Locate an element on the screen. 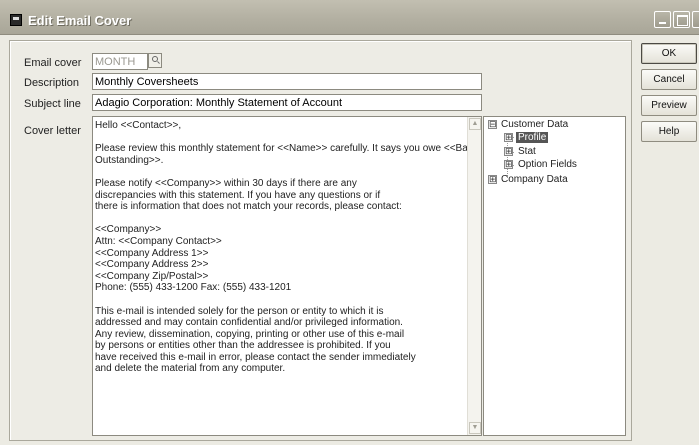 Image resolution: width=699 pixels, height=445 pixels. email-cover-field: MONTH is located at coordinates (120, 61).